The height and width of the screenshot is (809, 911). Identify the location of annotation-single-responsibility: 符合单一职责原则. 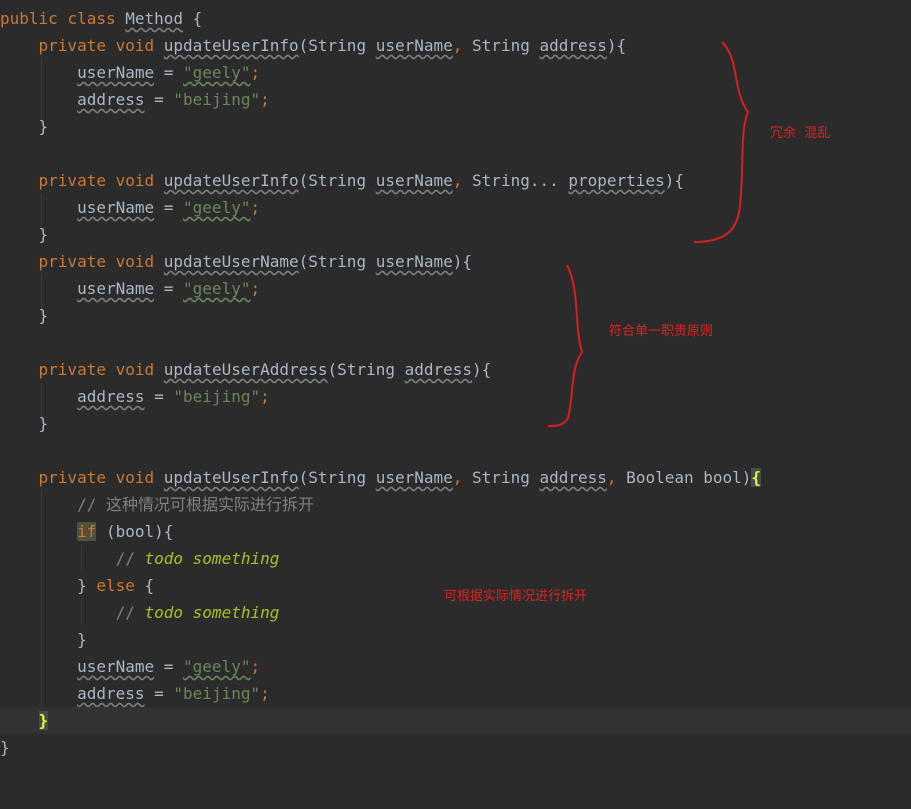
(661, 331).